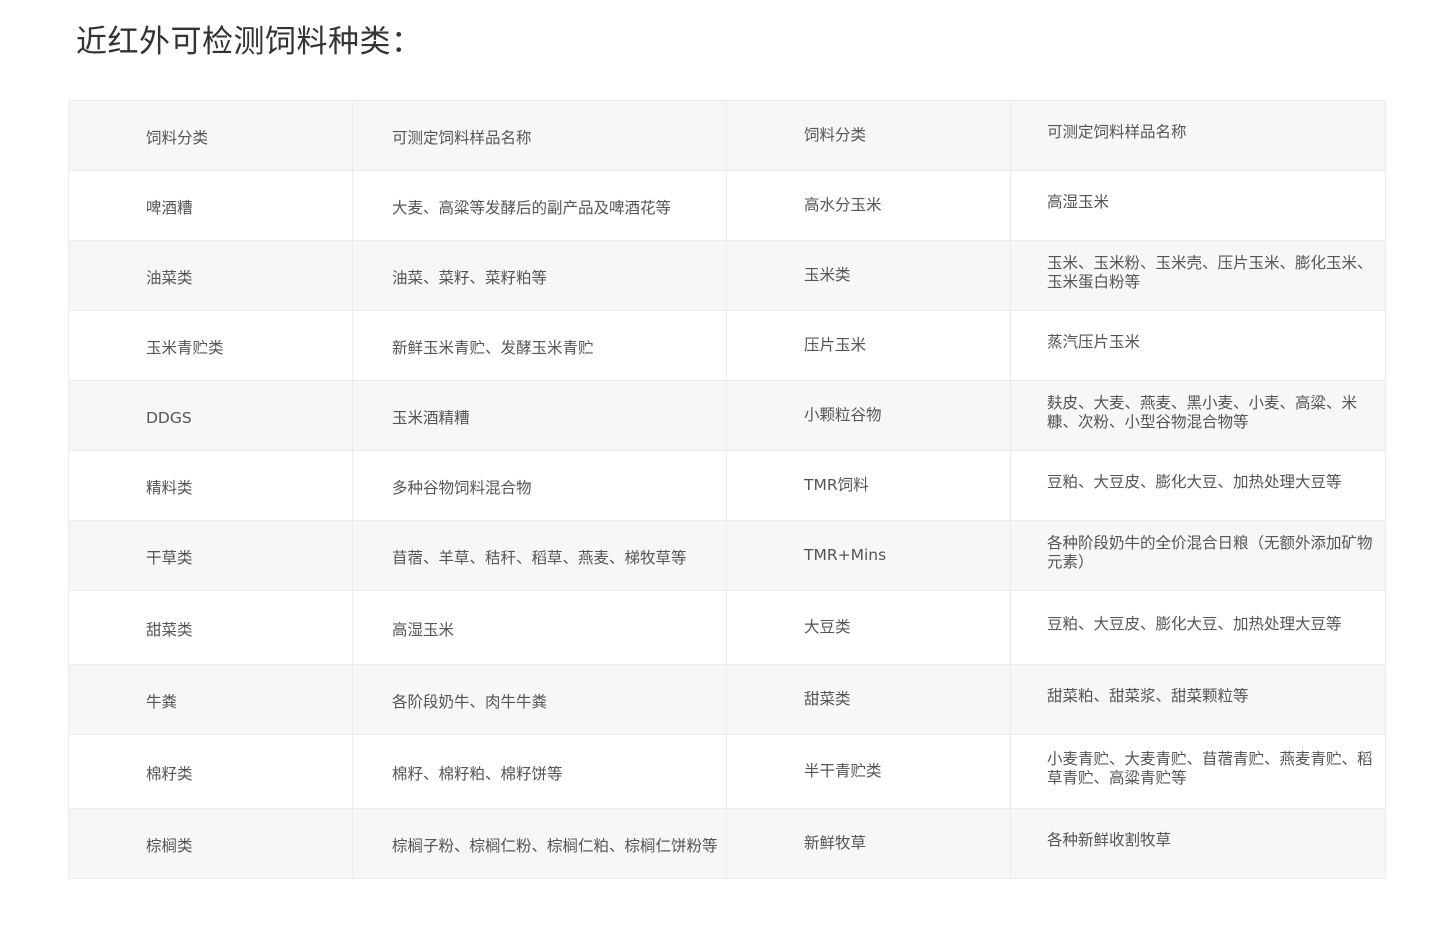  I want to click on feed-category-cell: 新鲜牧草, so click(868, 843).